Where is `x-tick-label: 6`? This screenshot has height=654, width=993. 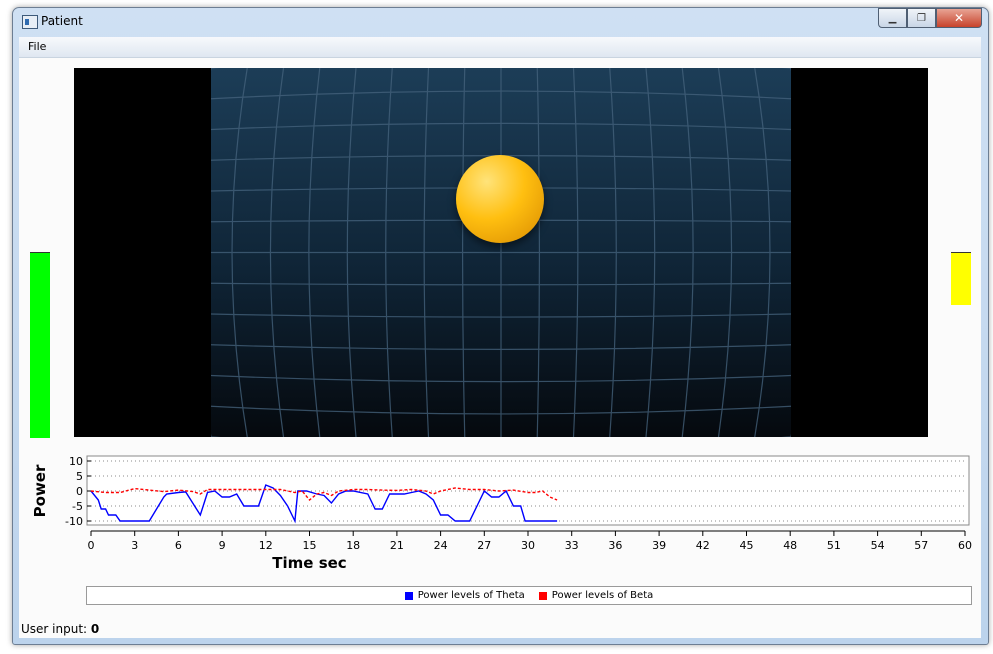
x-tick-label: 6 is located at coordinates (178, 545).